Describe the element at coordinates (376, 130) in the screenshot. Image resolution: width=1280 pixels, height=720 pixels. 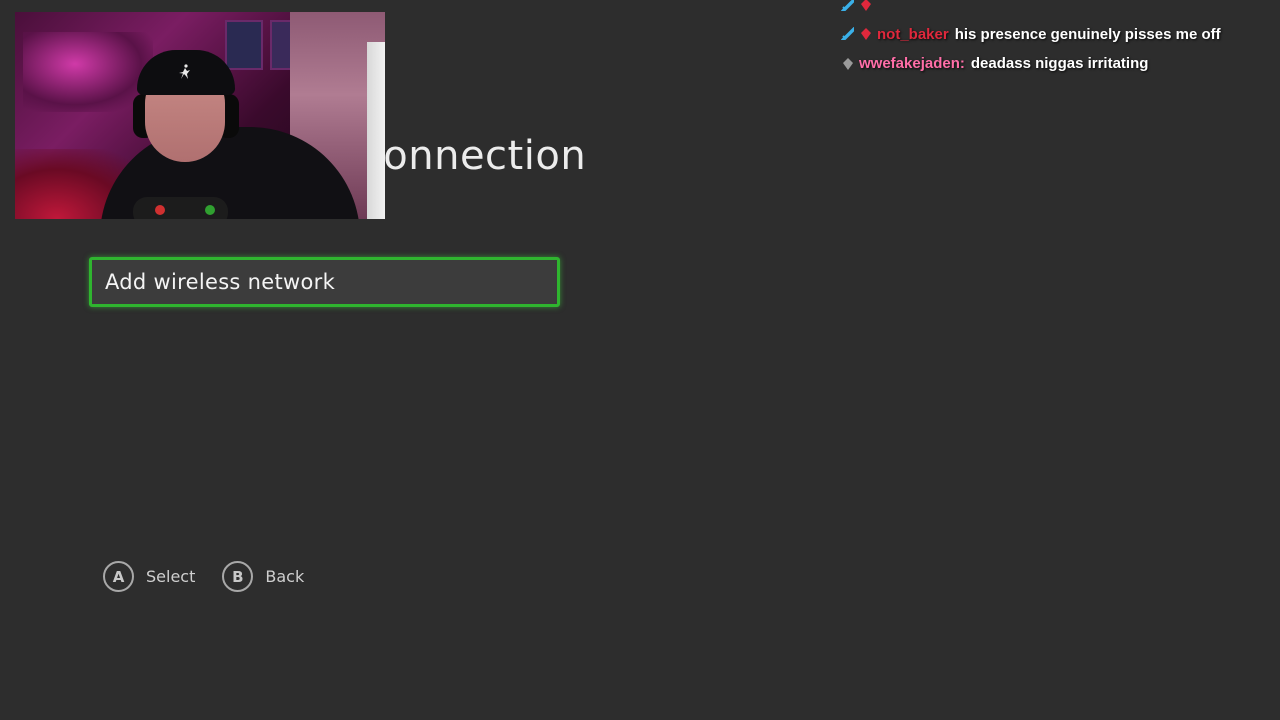
I see `webcam-door` at that location.